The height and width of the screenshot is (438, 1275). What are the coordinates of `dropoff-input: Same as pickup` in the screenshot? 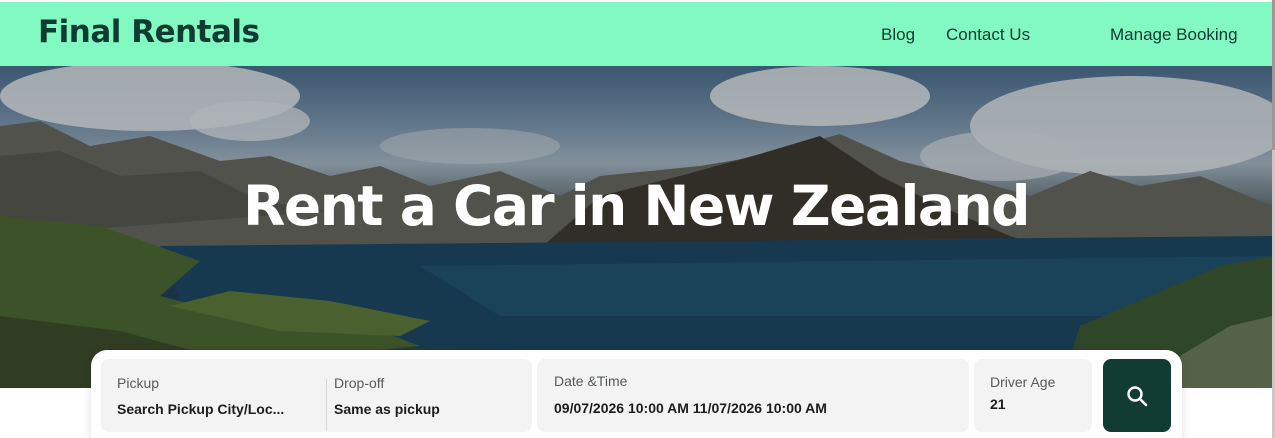 It's located at (387, 409).